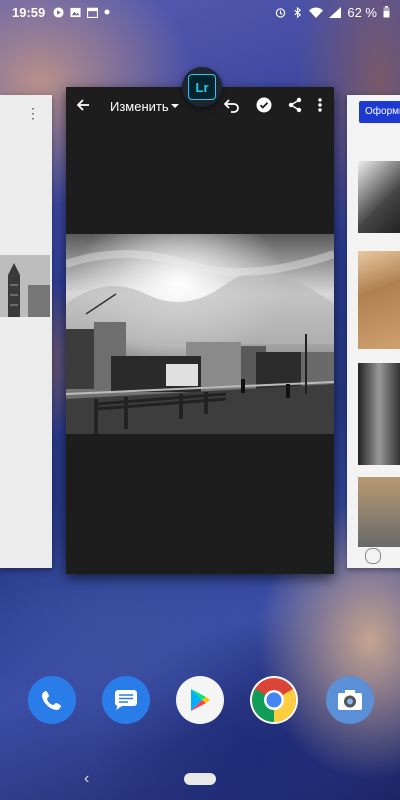 The image size is (400, 800). What do you see at coordinates (83, 105) in the screenshot?
I see `back-arrow-icon` at bounding box center [83, 105].